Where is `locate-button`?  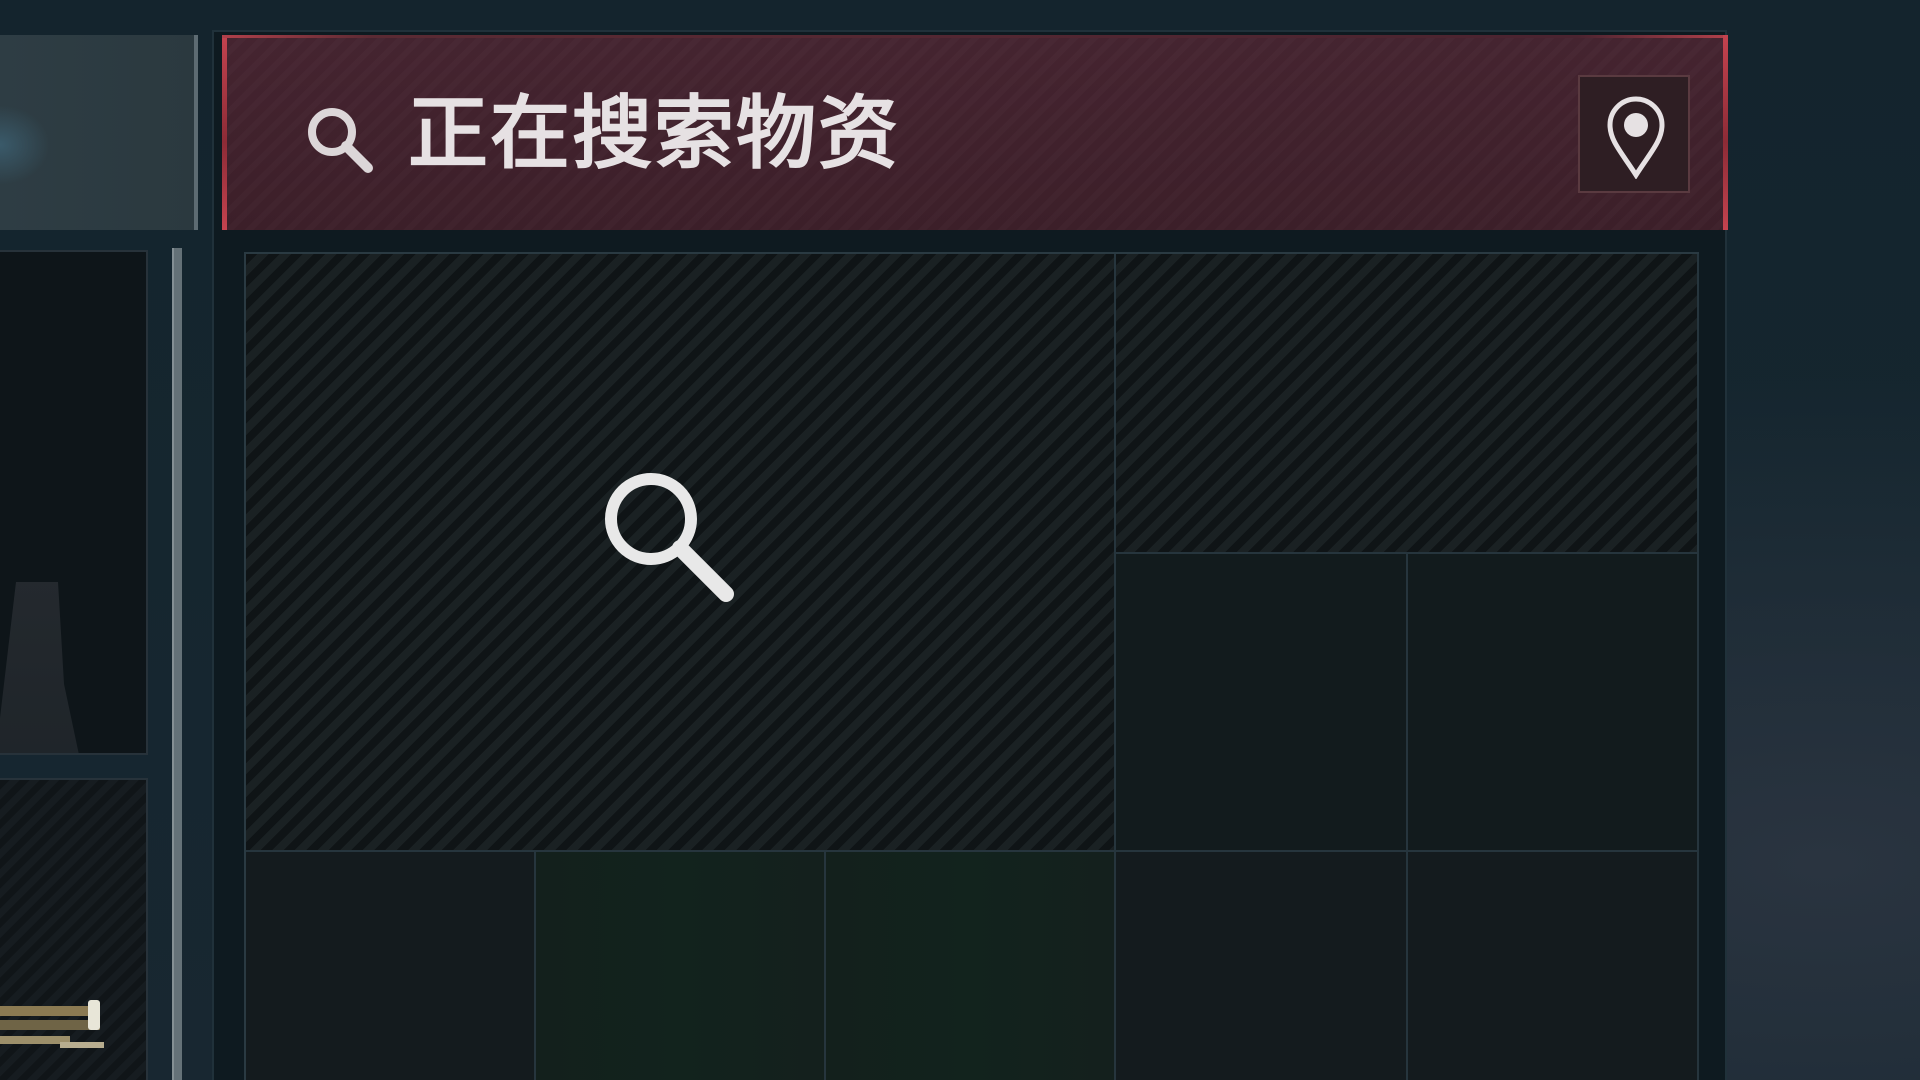 locate-button is located at coordinates (1634, 134).